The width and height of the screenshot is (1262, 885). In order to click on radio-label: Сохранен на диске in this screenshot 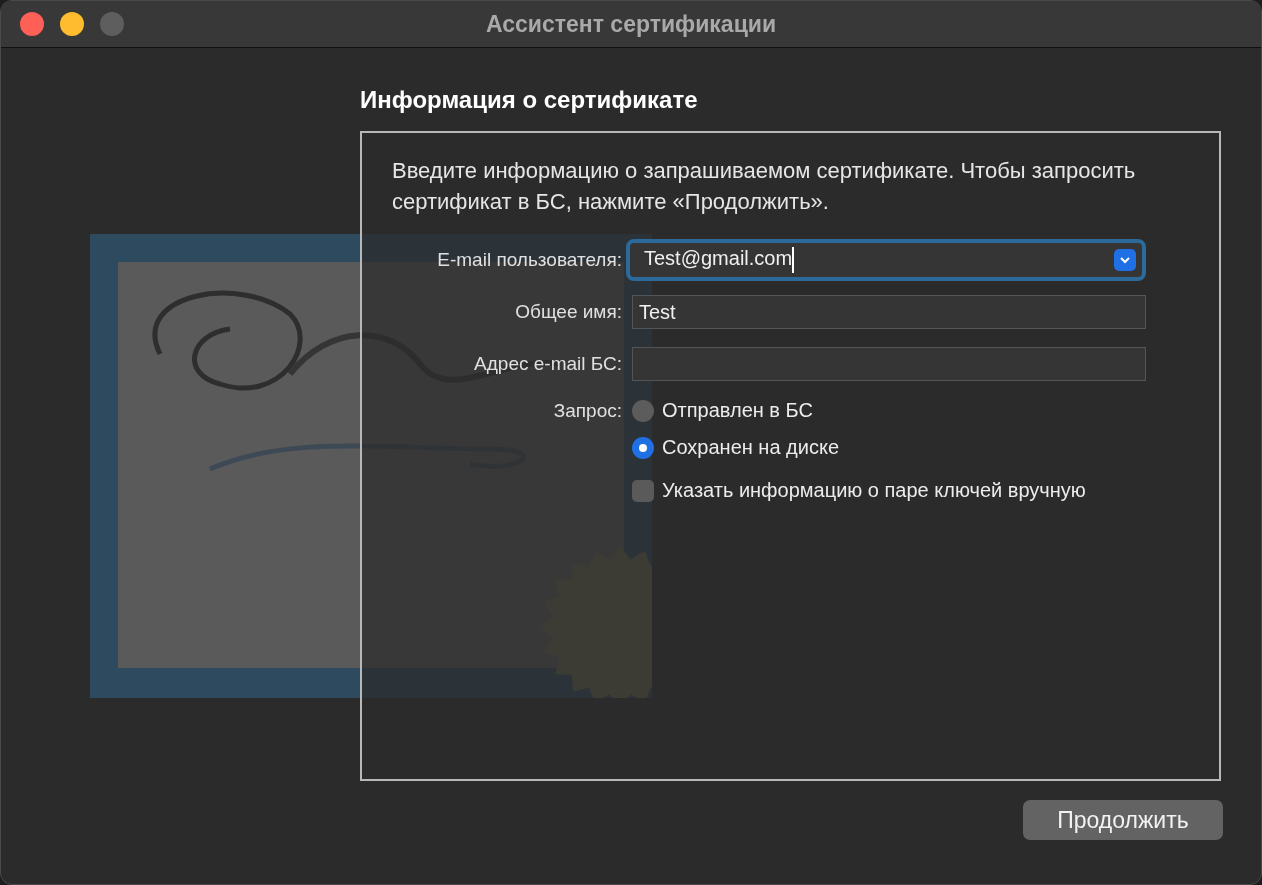, I will do `click(751, 447)`.